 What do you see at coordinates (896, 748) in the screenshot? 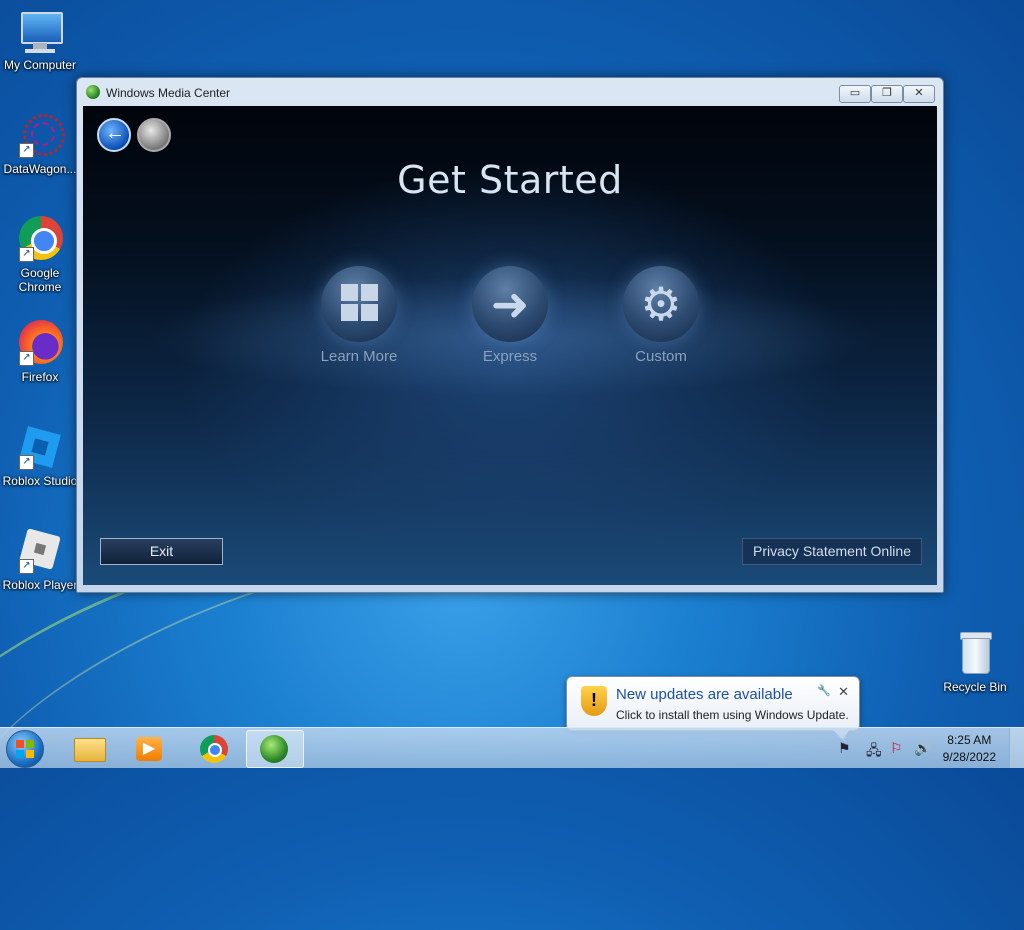
I see `action-center-icon: ⚐` at bounding box center [896, 748].